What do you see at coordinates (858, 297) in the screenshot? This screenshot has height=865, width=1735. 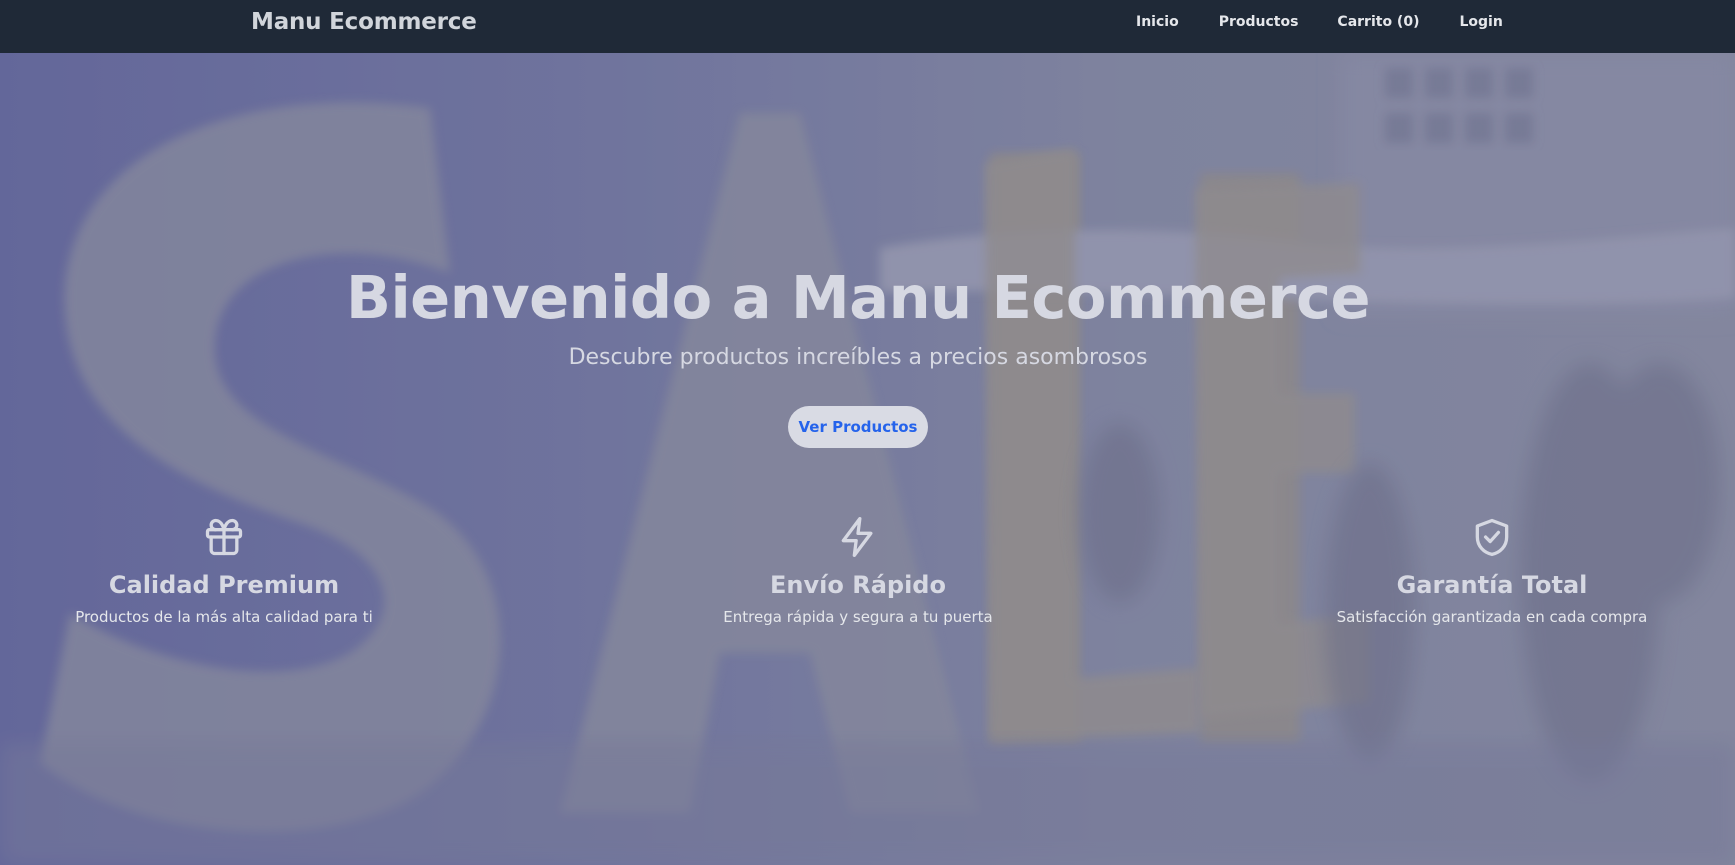 I see `hero-title: Bienvenido a Manu Ecommerce` at bounding box center [858, 297].